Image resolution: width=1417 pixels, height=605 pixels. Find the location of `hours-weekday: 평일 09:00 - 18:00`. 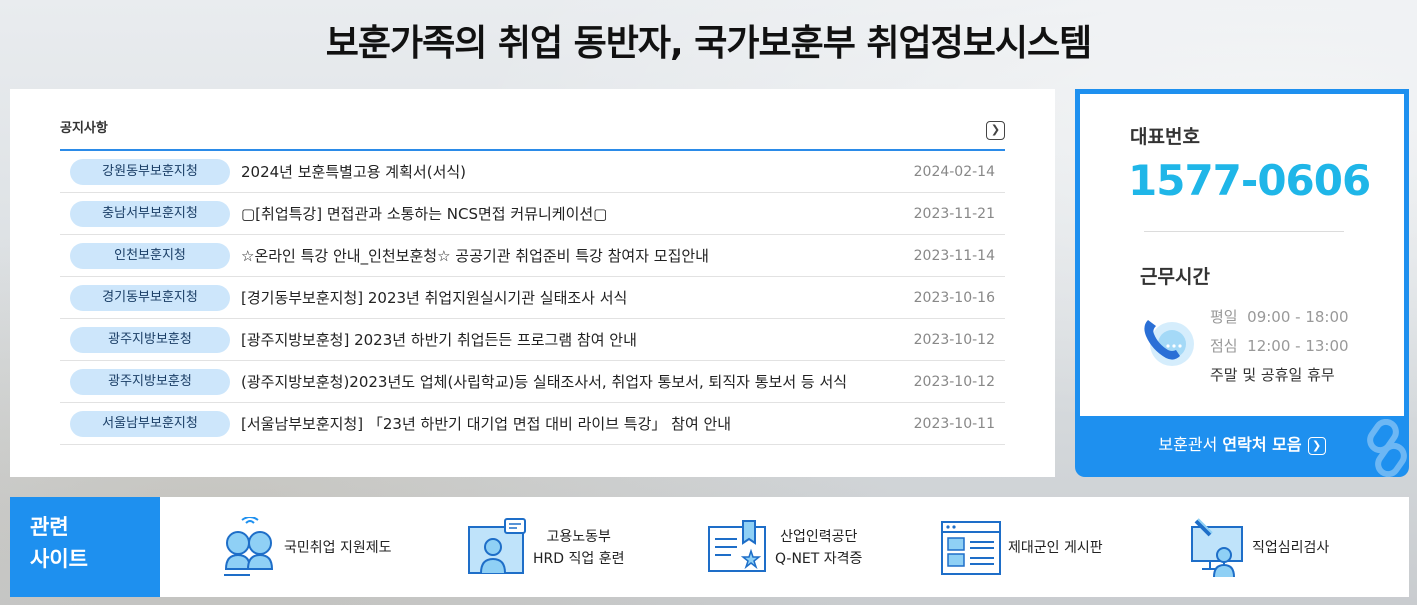

hours-weekday: 평일 09:00 - 18:00 is located at coordinates (1279, 317).